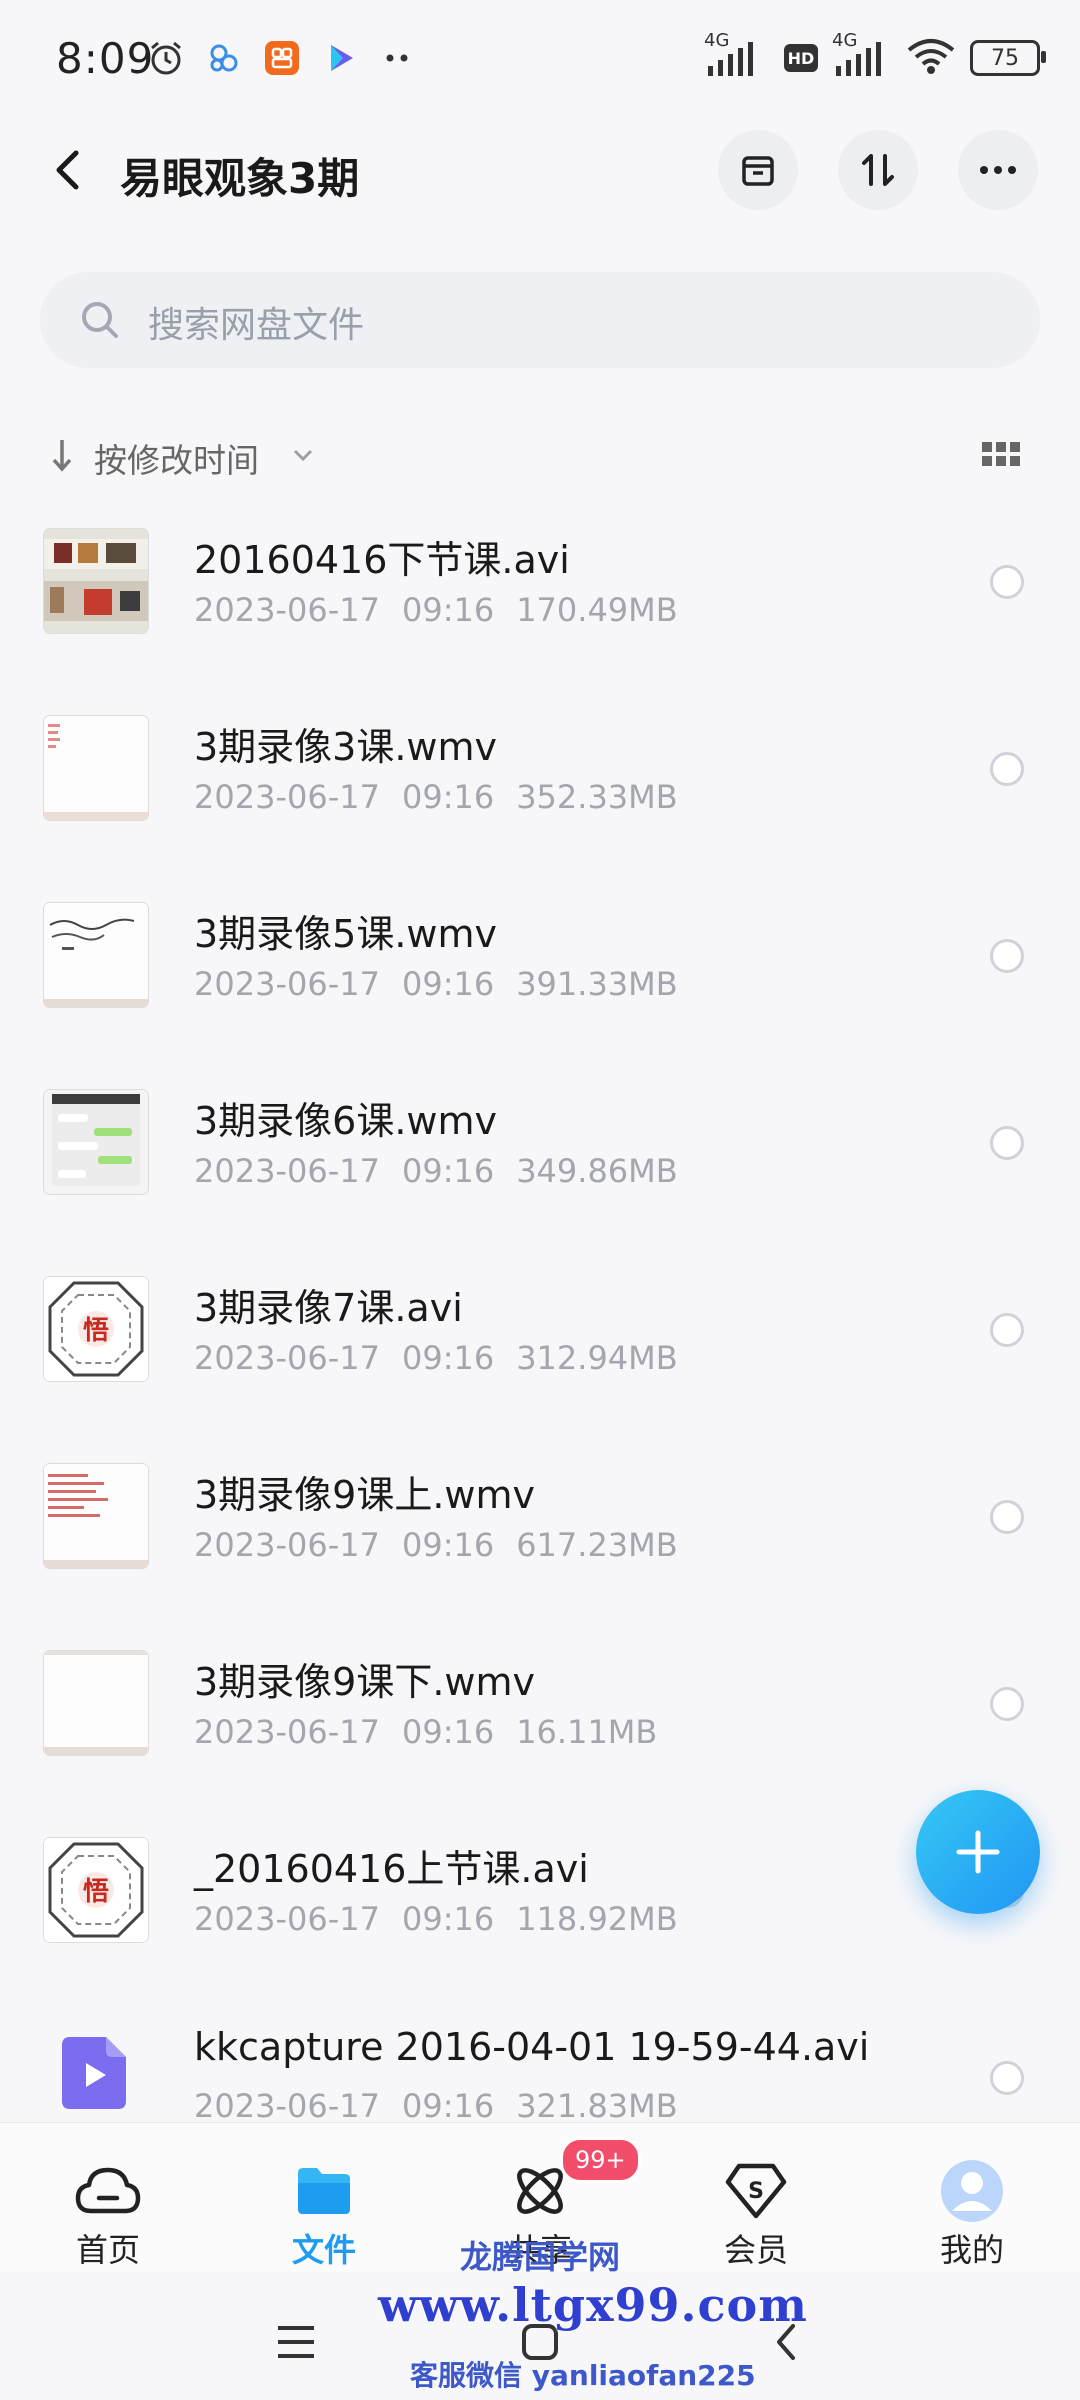  I want to click on status-notification-icons, so click(282, 58).